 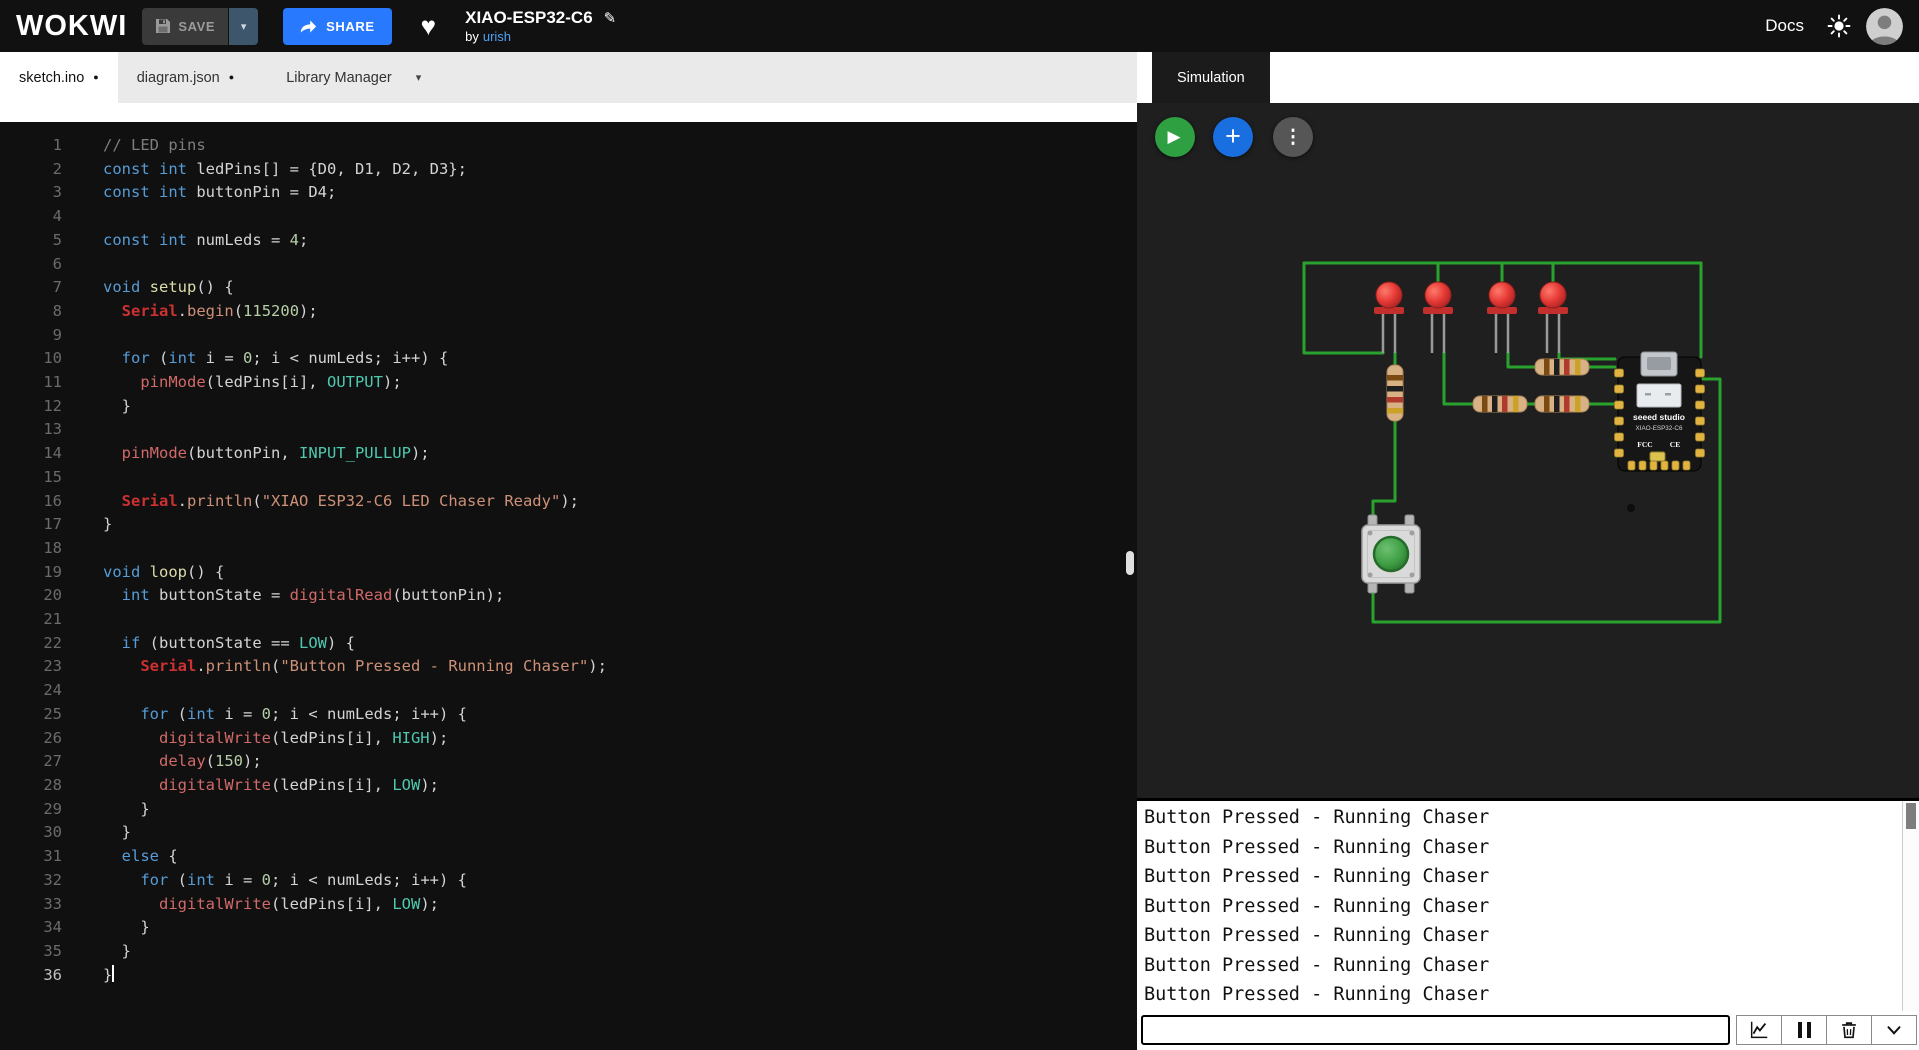 I want to click on line-number: 23, so click(x=52, y=666).